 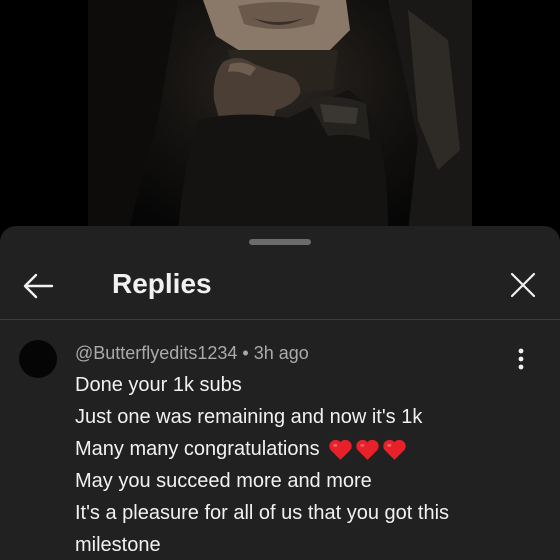 What do you see at coordinates (223, 481) in the screenshot?
I see `comment-line: May you succeed more and more` at bounding box center [223, 481].